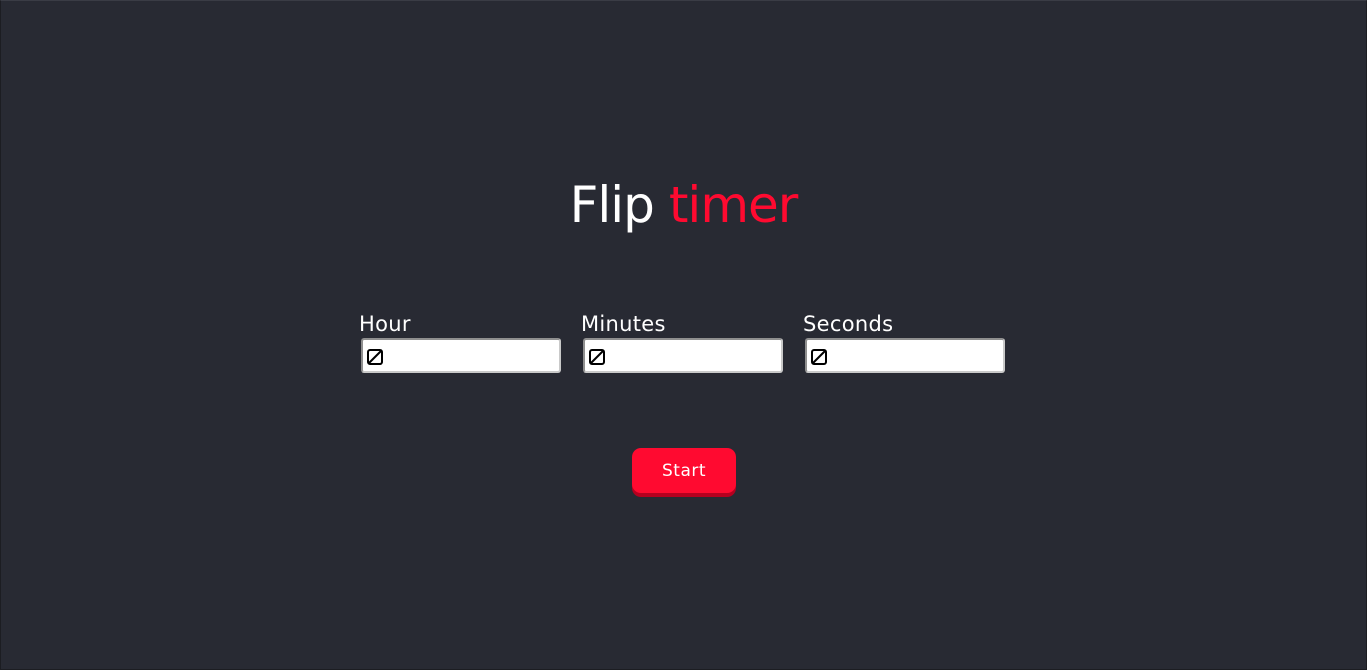 The height and width of the screenshot is (670, 1367). Describe the element at coordinates (916, 355) in the screenshot. I see `seconds-input` at that location.